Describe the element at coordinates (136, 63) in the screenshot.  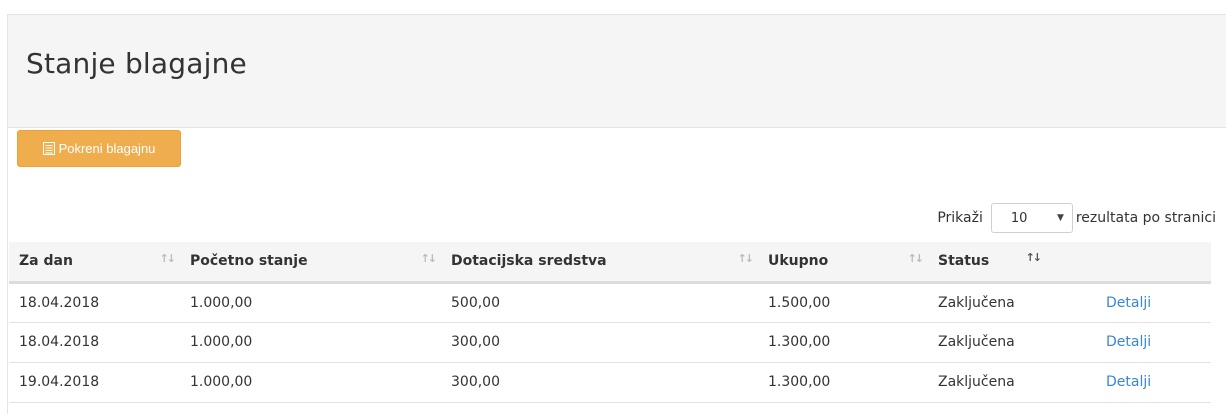
I see `page-title: Stanje blagajne` at that location.